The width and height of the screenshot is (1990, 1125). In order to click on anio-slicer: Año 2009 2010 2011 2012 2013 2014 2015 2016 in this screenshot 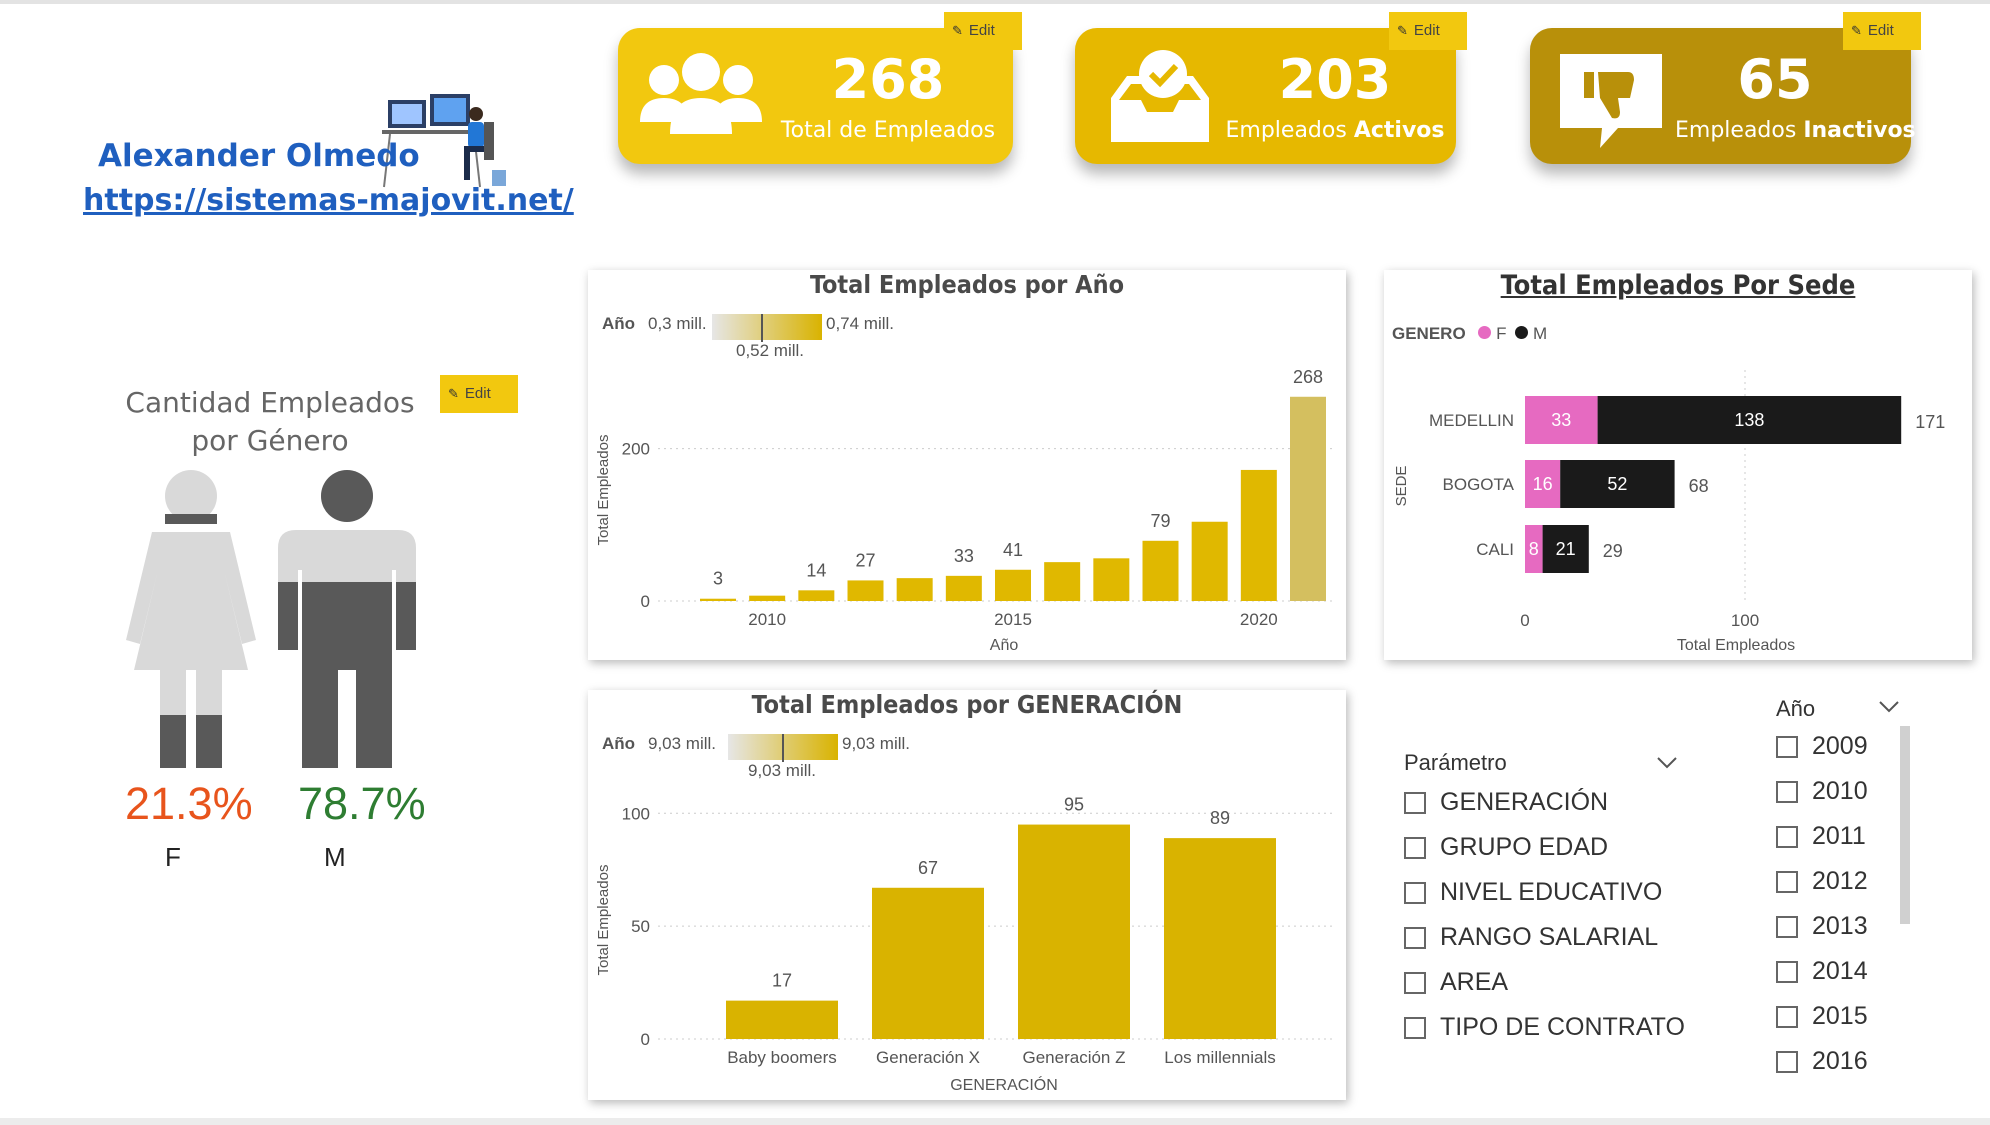, I will do `click(1868, 888)`.